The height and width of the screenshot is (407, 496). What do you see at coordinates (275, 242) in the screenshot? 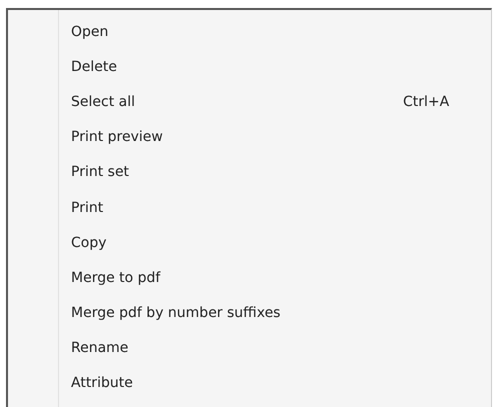
I see `menu-item: Copy` at bounding box center [275, 242].